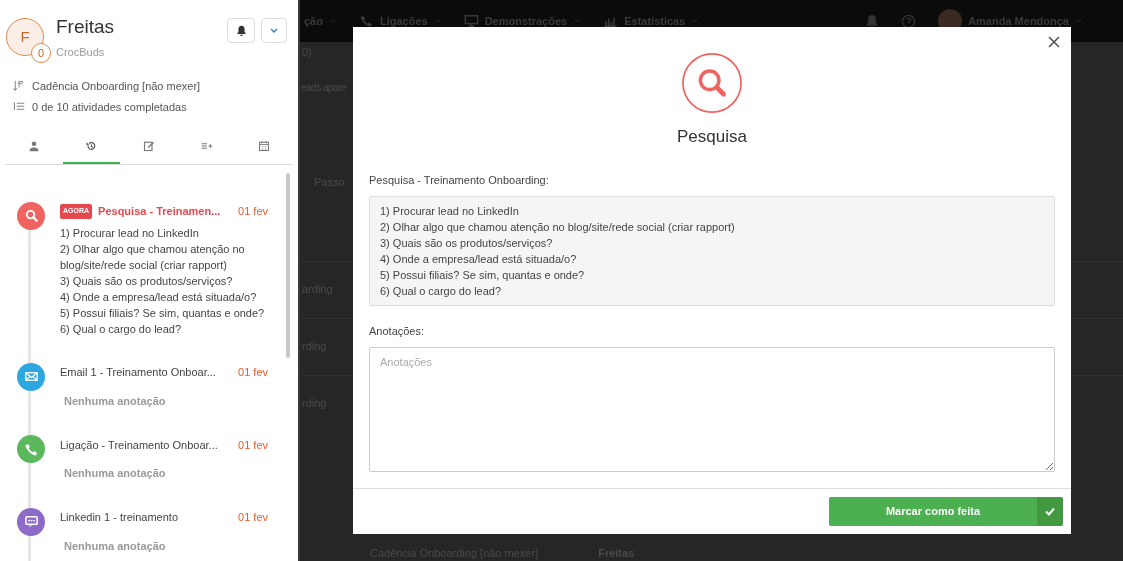 Image resolution: width=1123 pixels, height=561 pixels. I want to click on activity-step: 5) Possui filiais? Se sim, quantas e onde?, so click(164, 312).